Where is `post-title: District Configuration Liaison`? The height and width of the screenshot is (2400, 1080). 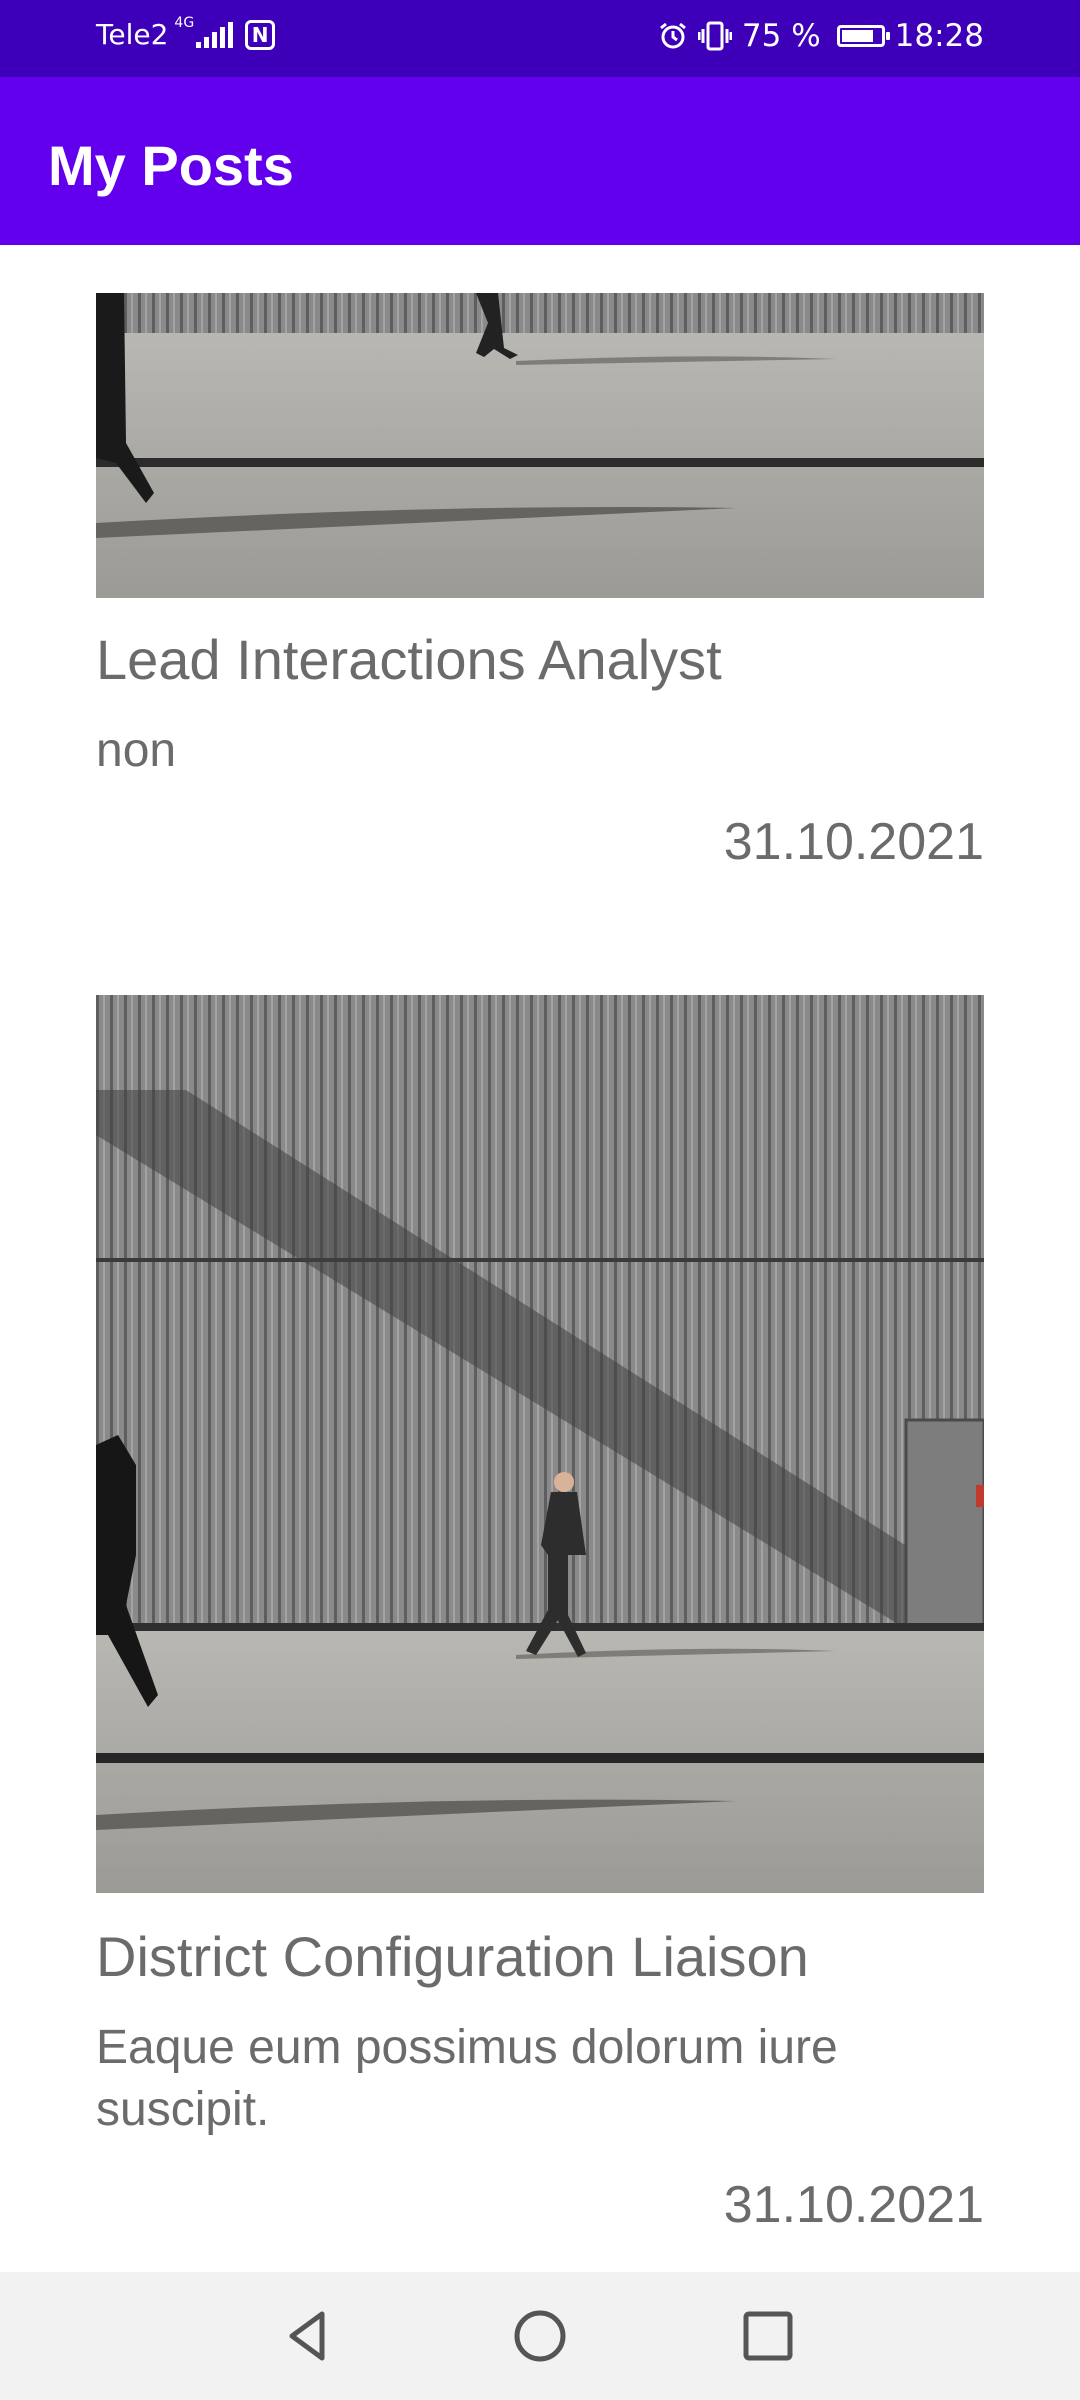 post-title: District Configuration Liaison is located at coordinates (452, 1956).